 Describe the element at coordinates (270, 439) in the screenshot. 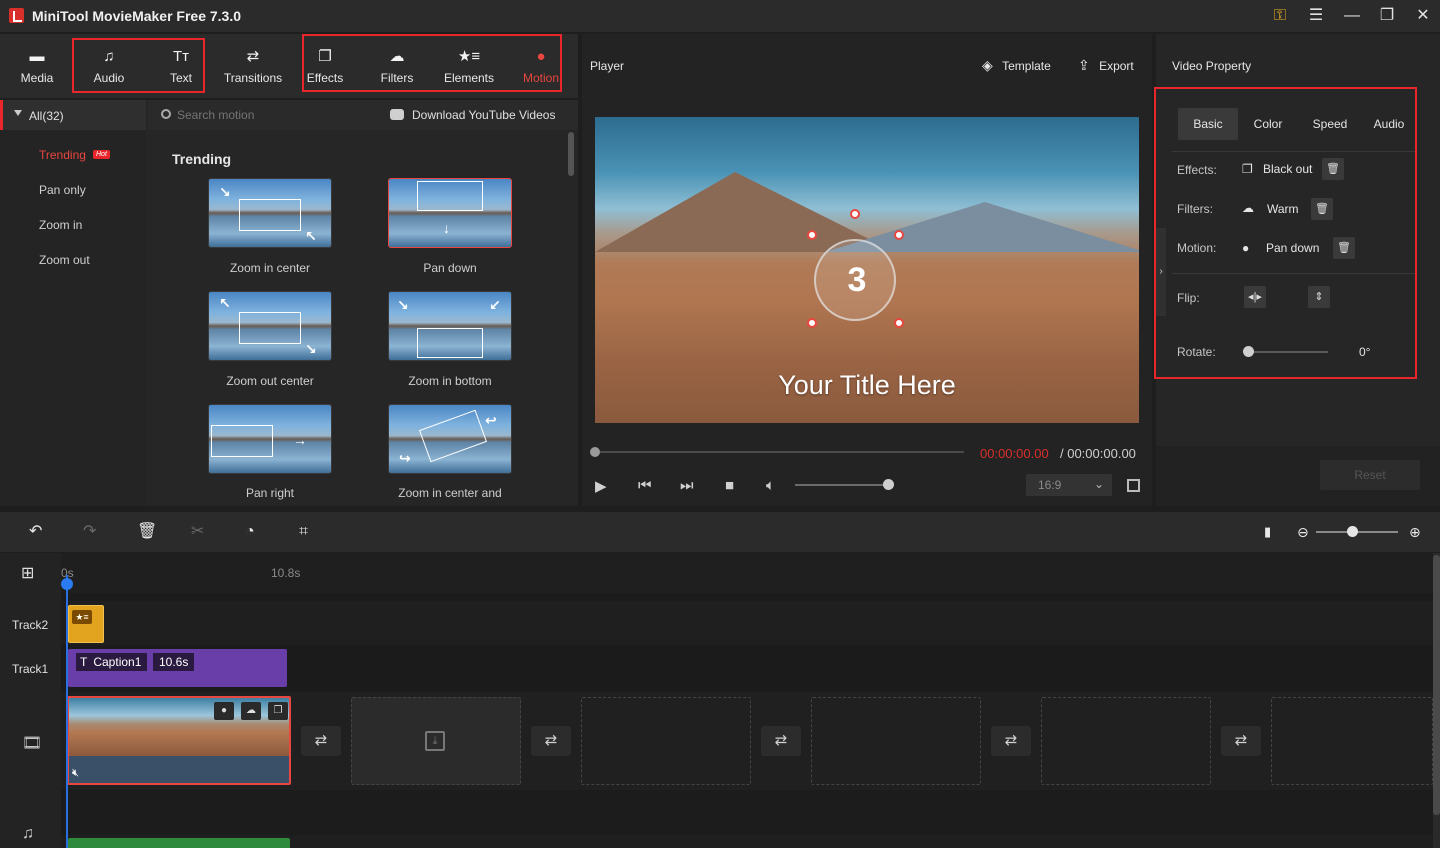

I see `motion-thumb-pan-right: →` at that location.